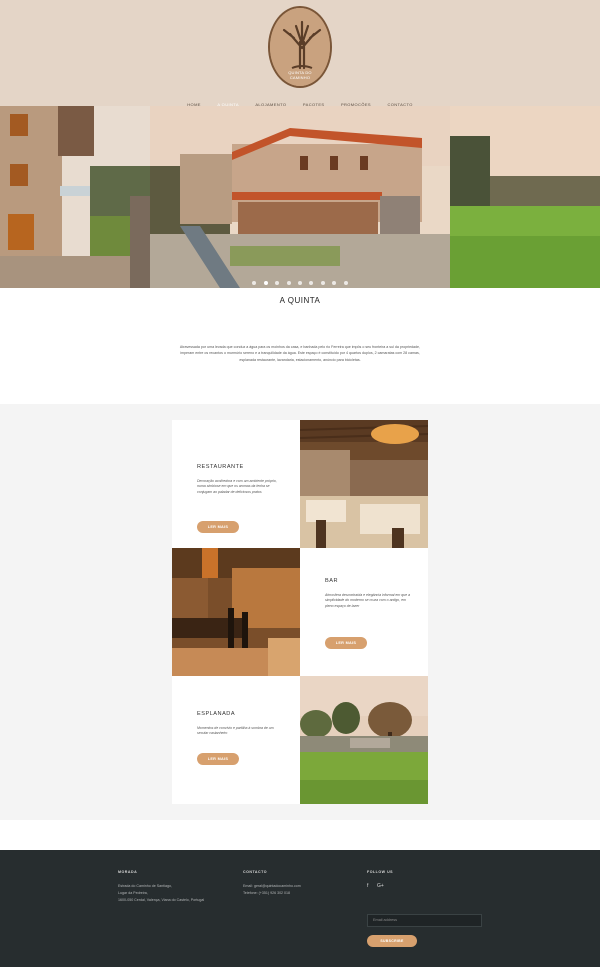 The height and width of the screenshot is (967, 600). I want to click on esplanada-photo, so click(364, 740).